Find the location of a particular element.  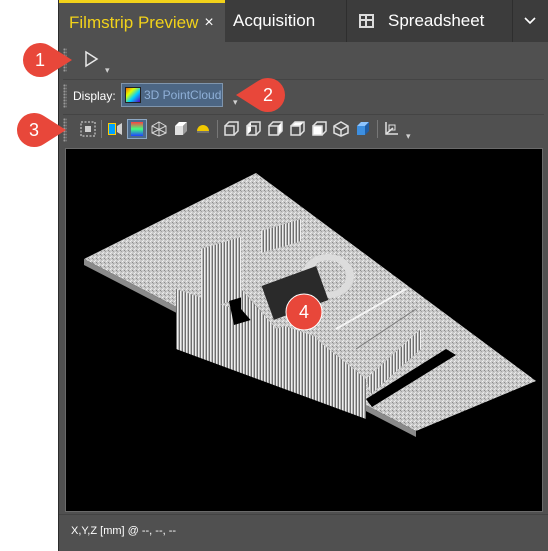

left-margin is located at coordinates (29, 275).